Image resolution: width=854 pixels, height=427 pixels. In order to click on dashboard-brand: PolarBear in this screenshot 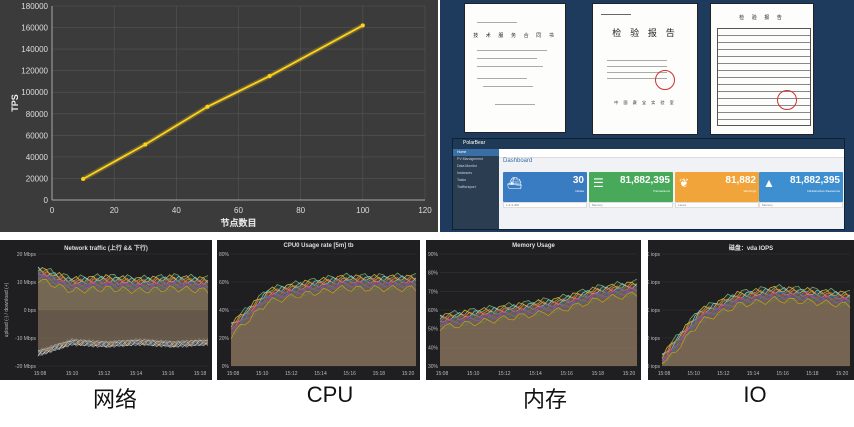, I will do `click(474, 143)`.